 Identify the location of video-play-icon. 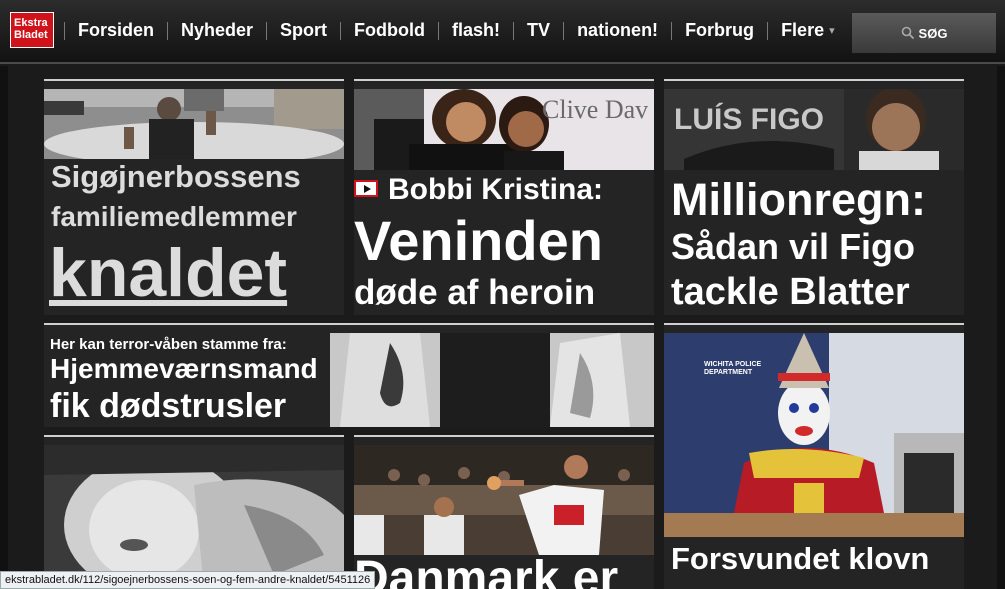
(366, 188).